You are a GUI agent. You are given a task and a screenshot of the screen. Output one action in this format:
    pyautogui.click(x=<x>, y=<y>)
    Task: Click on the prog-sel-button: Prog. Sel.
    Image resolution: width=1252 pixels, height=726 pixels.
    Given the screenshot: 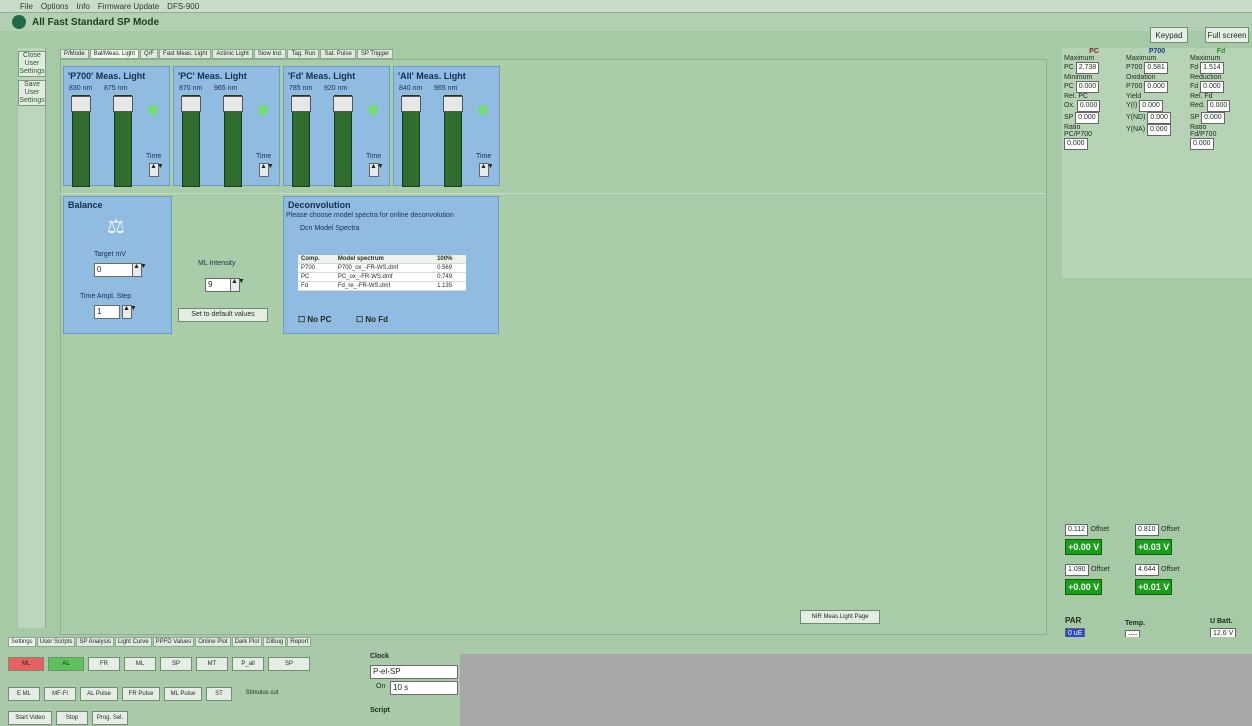 What is the action you would take?
    pyautogui.click(x=110, y=718)
    